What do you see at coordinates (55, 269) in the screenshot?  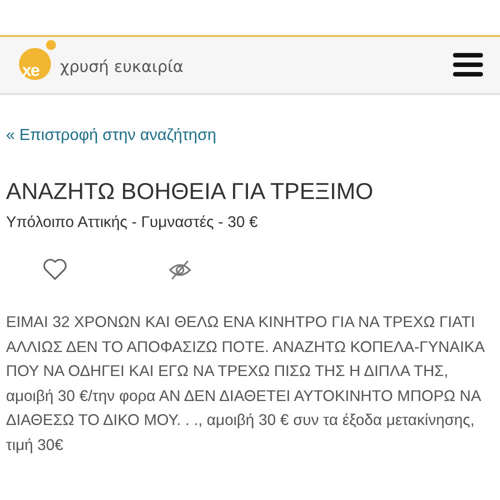 I see `heart-icon` at bounding box center [55, 269].